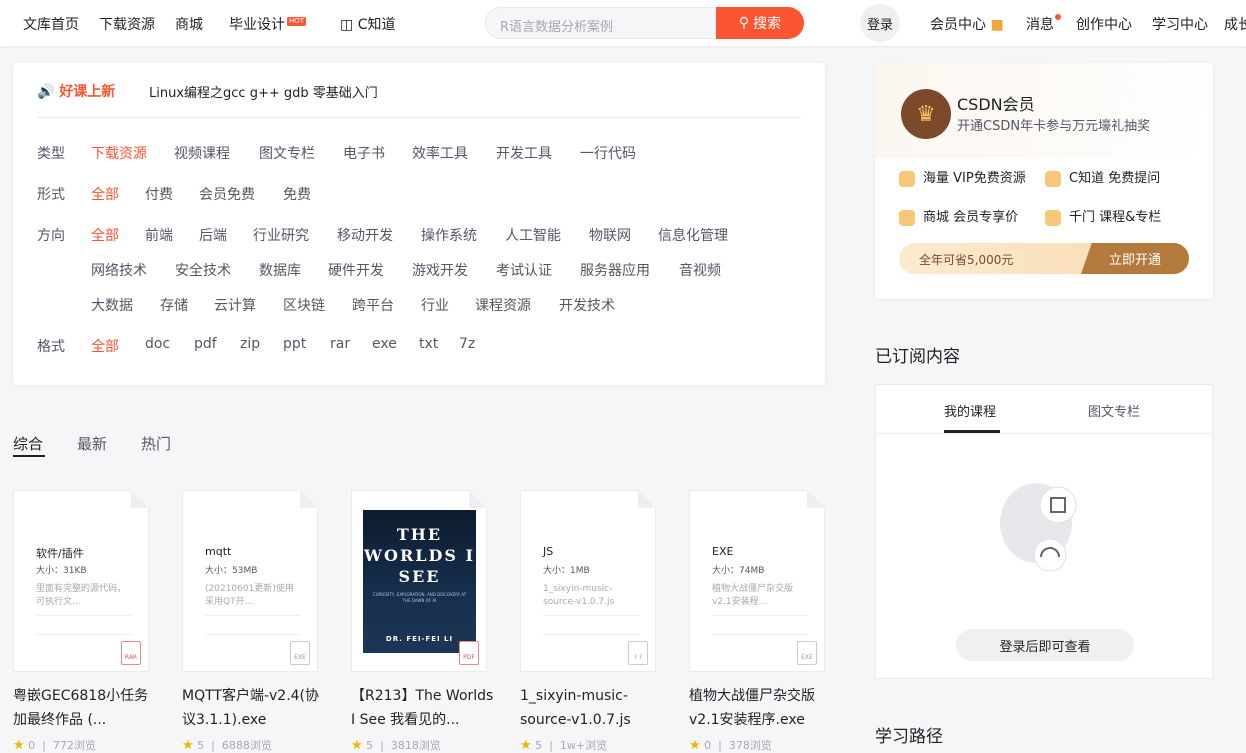 This screenshot has width=1246, height=753. What do you see at coordinates (159, 235) in the screenshot?
I see `filter-dir: 前端` at bounding box center [159, 235].